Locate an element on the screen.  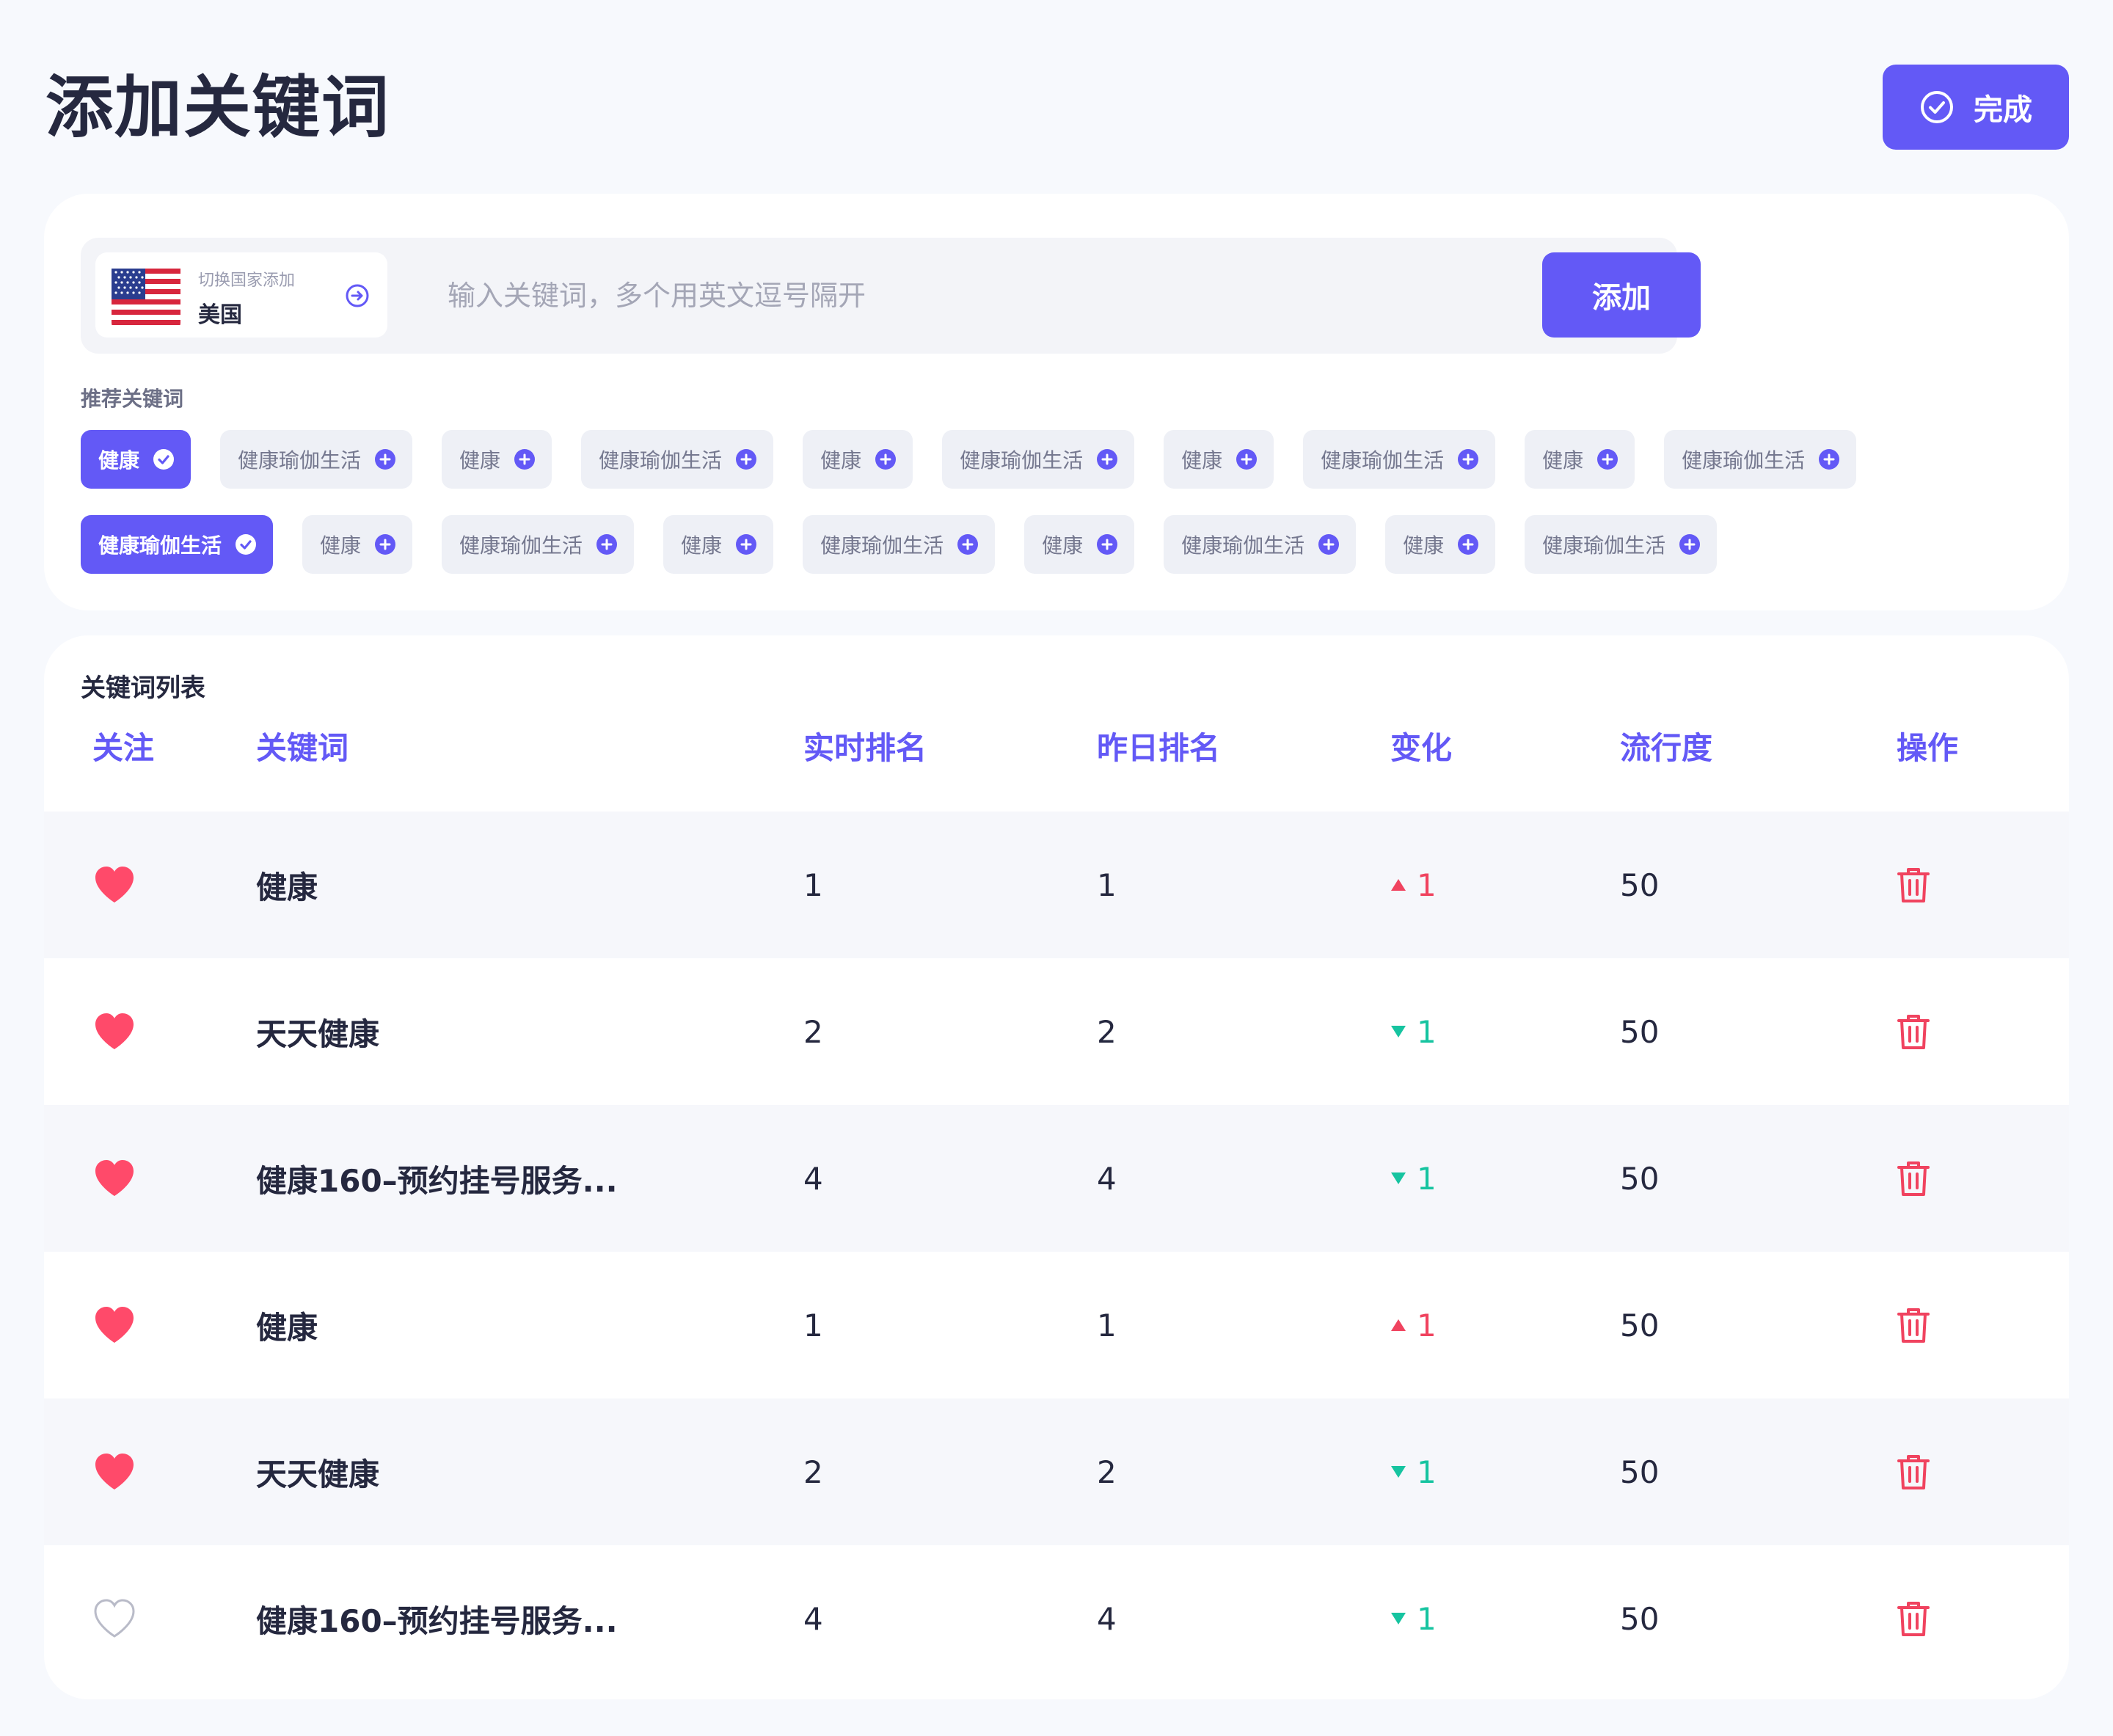
col-follow: 关注 is located at coordinates (124, 748).